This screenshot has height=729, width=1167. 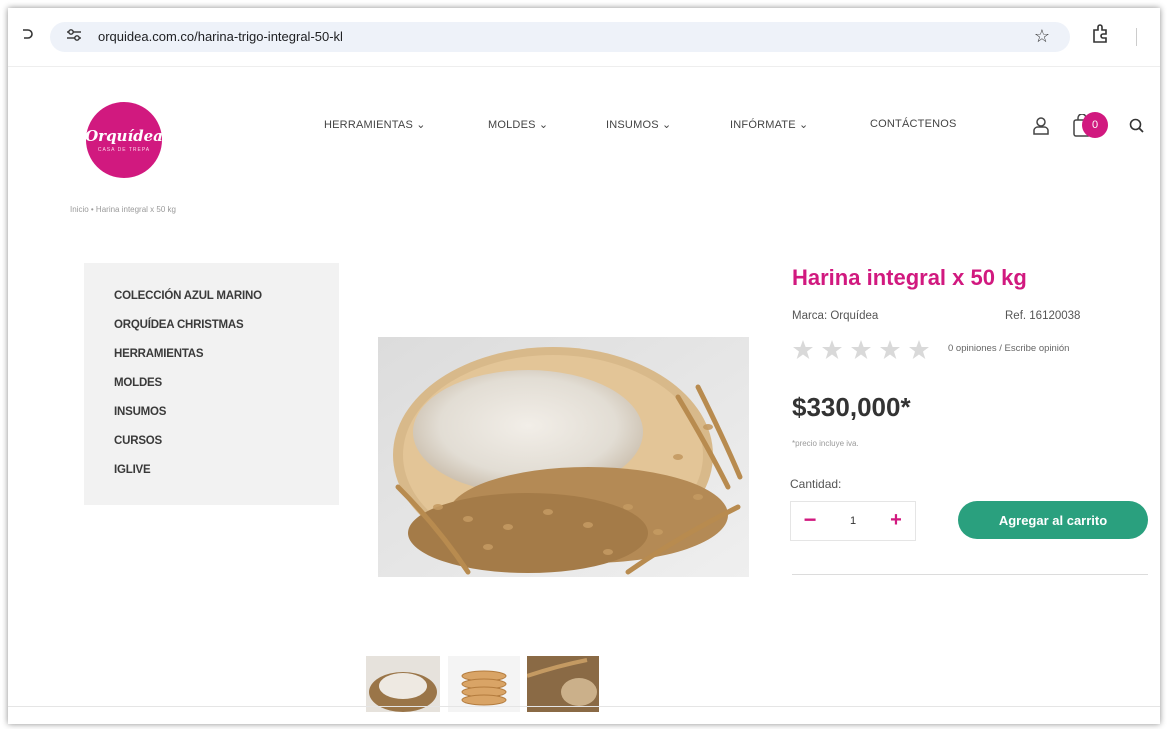 What do you see at coordinates (188, 332) in the screenshot?
I see `sidebar-item-orquidea-christmas: ORQUÍDEA CHRISTMAS` at bounding box center [188, 332].